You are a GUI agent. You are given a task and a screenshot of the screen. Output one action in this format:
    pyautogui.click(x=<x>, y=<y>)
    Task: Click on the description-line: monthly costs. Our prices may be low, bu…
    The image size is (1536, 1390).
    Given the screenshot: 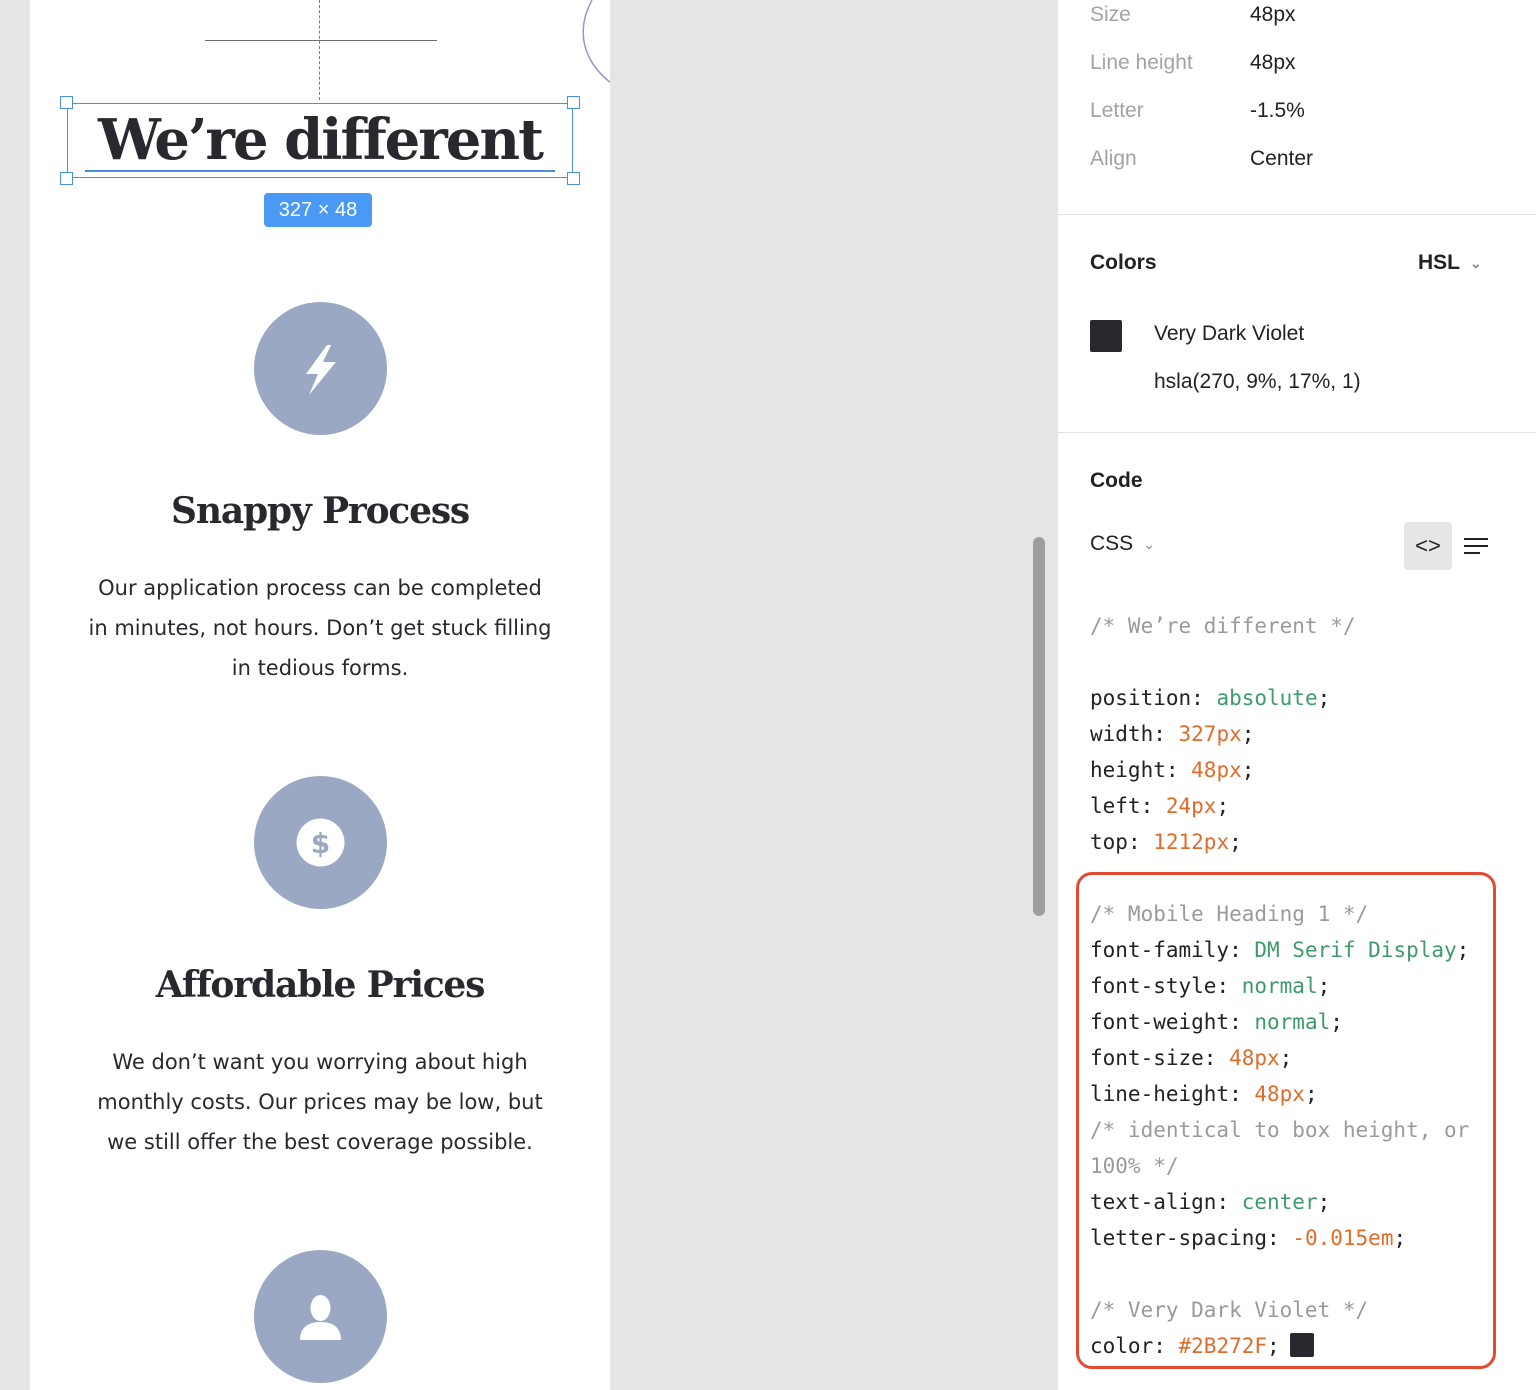 What is the action you would take?
    pyautogui.click(x=320, y=1102)
    